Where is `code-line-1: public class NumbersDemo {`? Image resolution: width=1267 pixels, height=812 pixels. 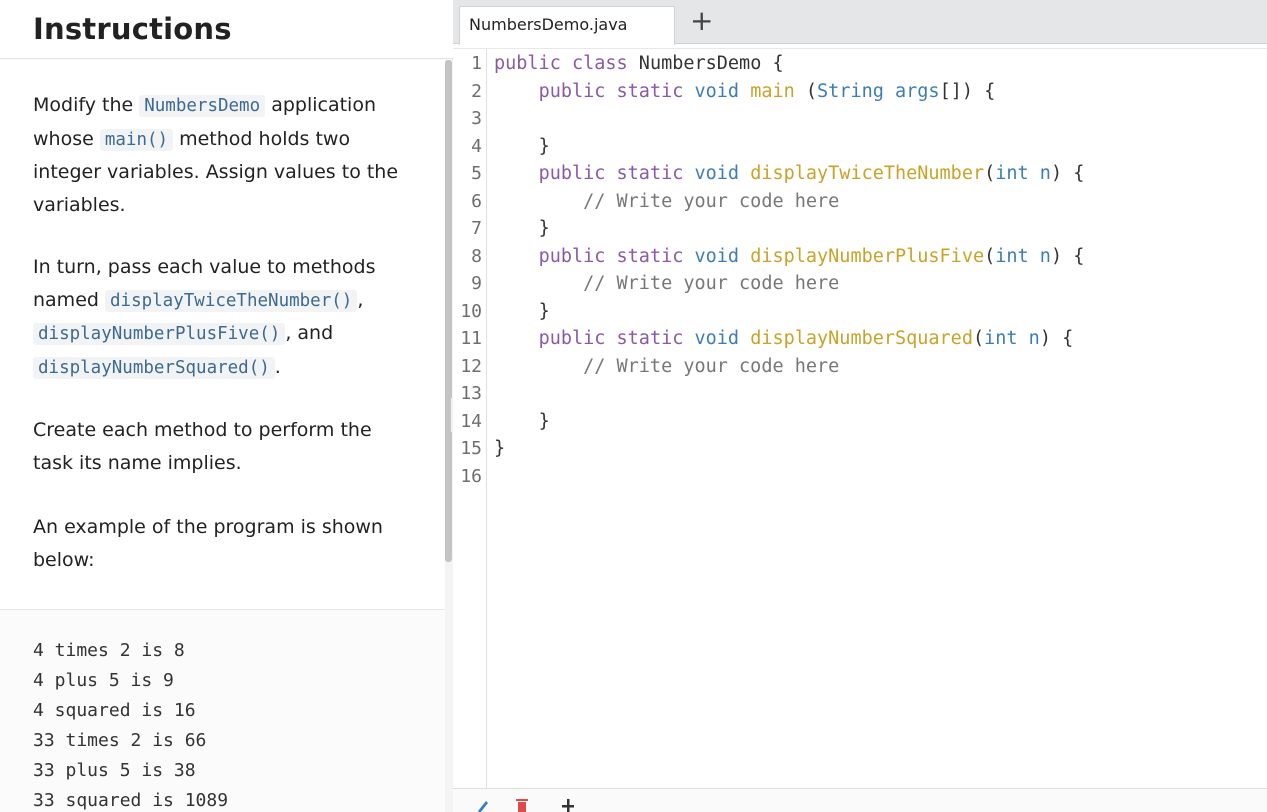
code-line-1: public class NumbersDemo { is located at coordinates (639, 64).